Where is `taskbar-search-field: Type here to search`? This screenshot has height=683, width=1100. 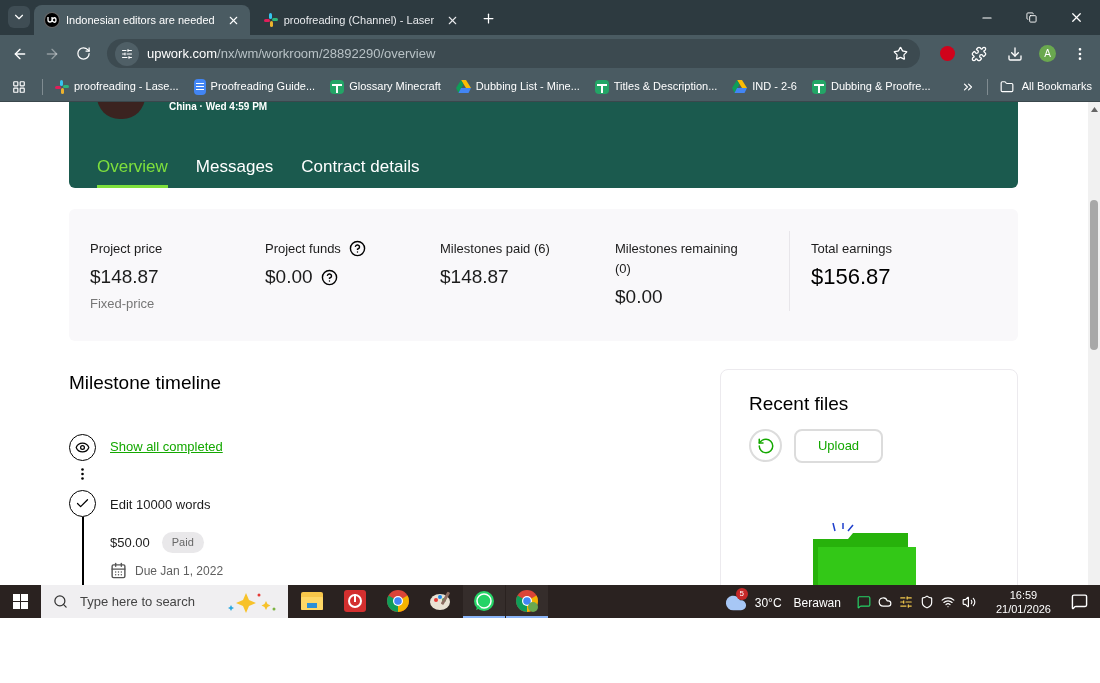
taskbar-search-field: Type here to search is located at coordinates (164, 601).